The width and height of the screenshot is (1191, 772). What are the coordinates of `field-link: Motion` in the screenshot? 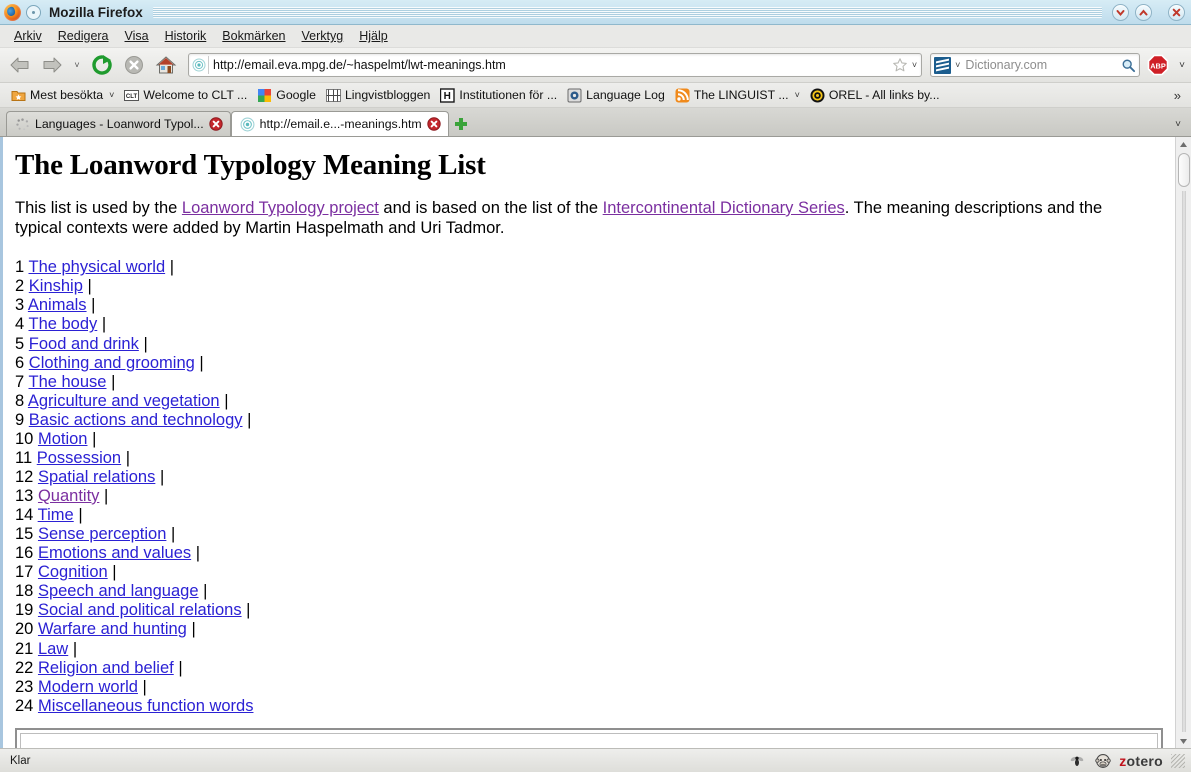 It's located at (63, 439).